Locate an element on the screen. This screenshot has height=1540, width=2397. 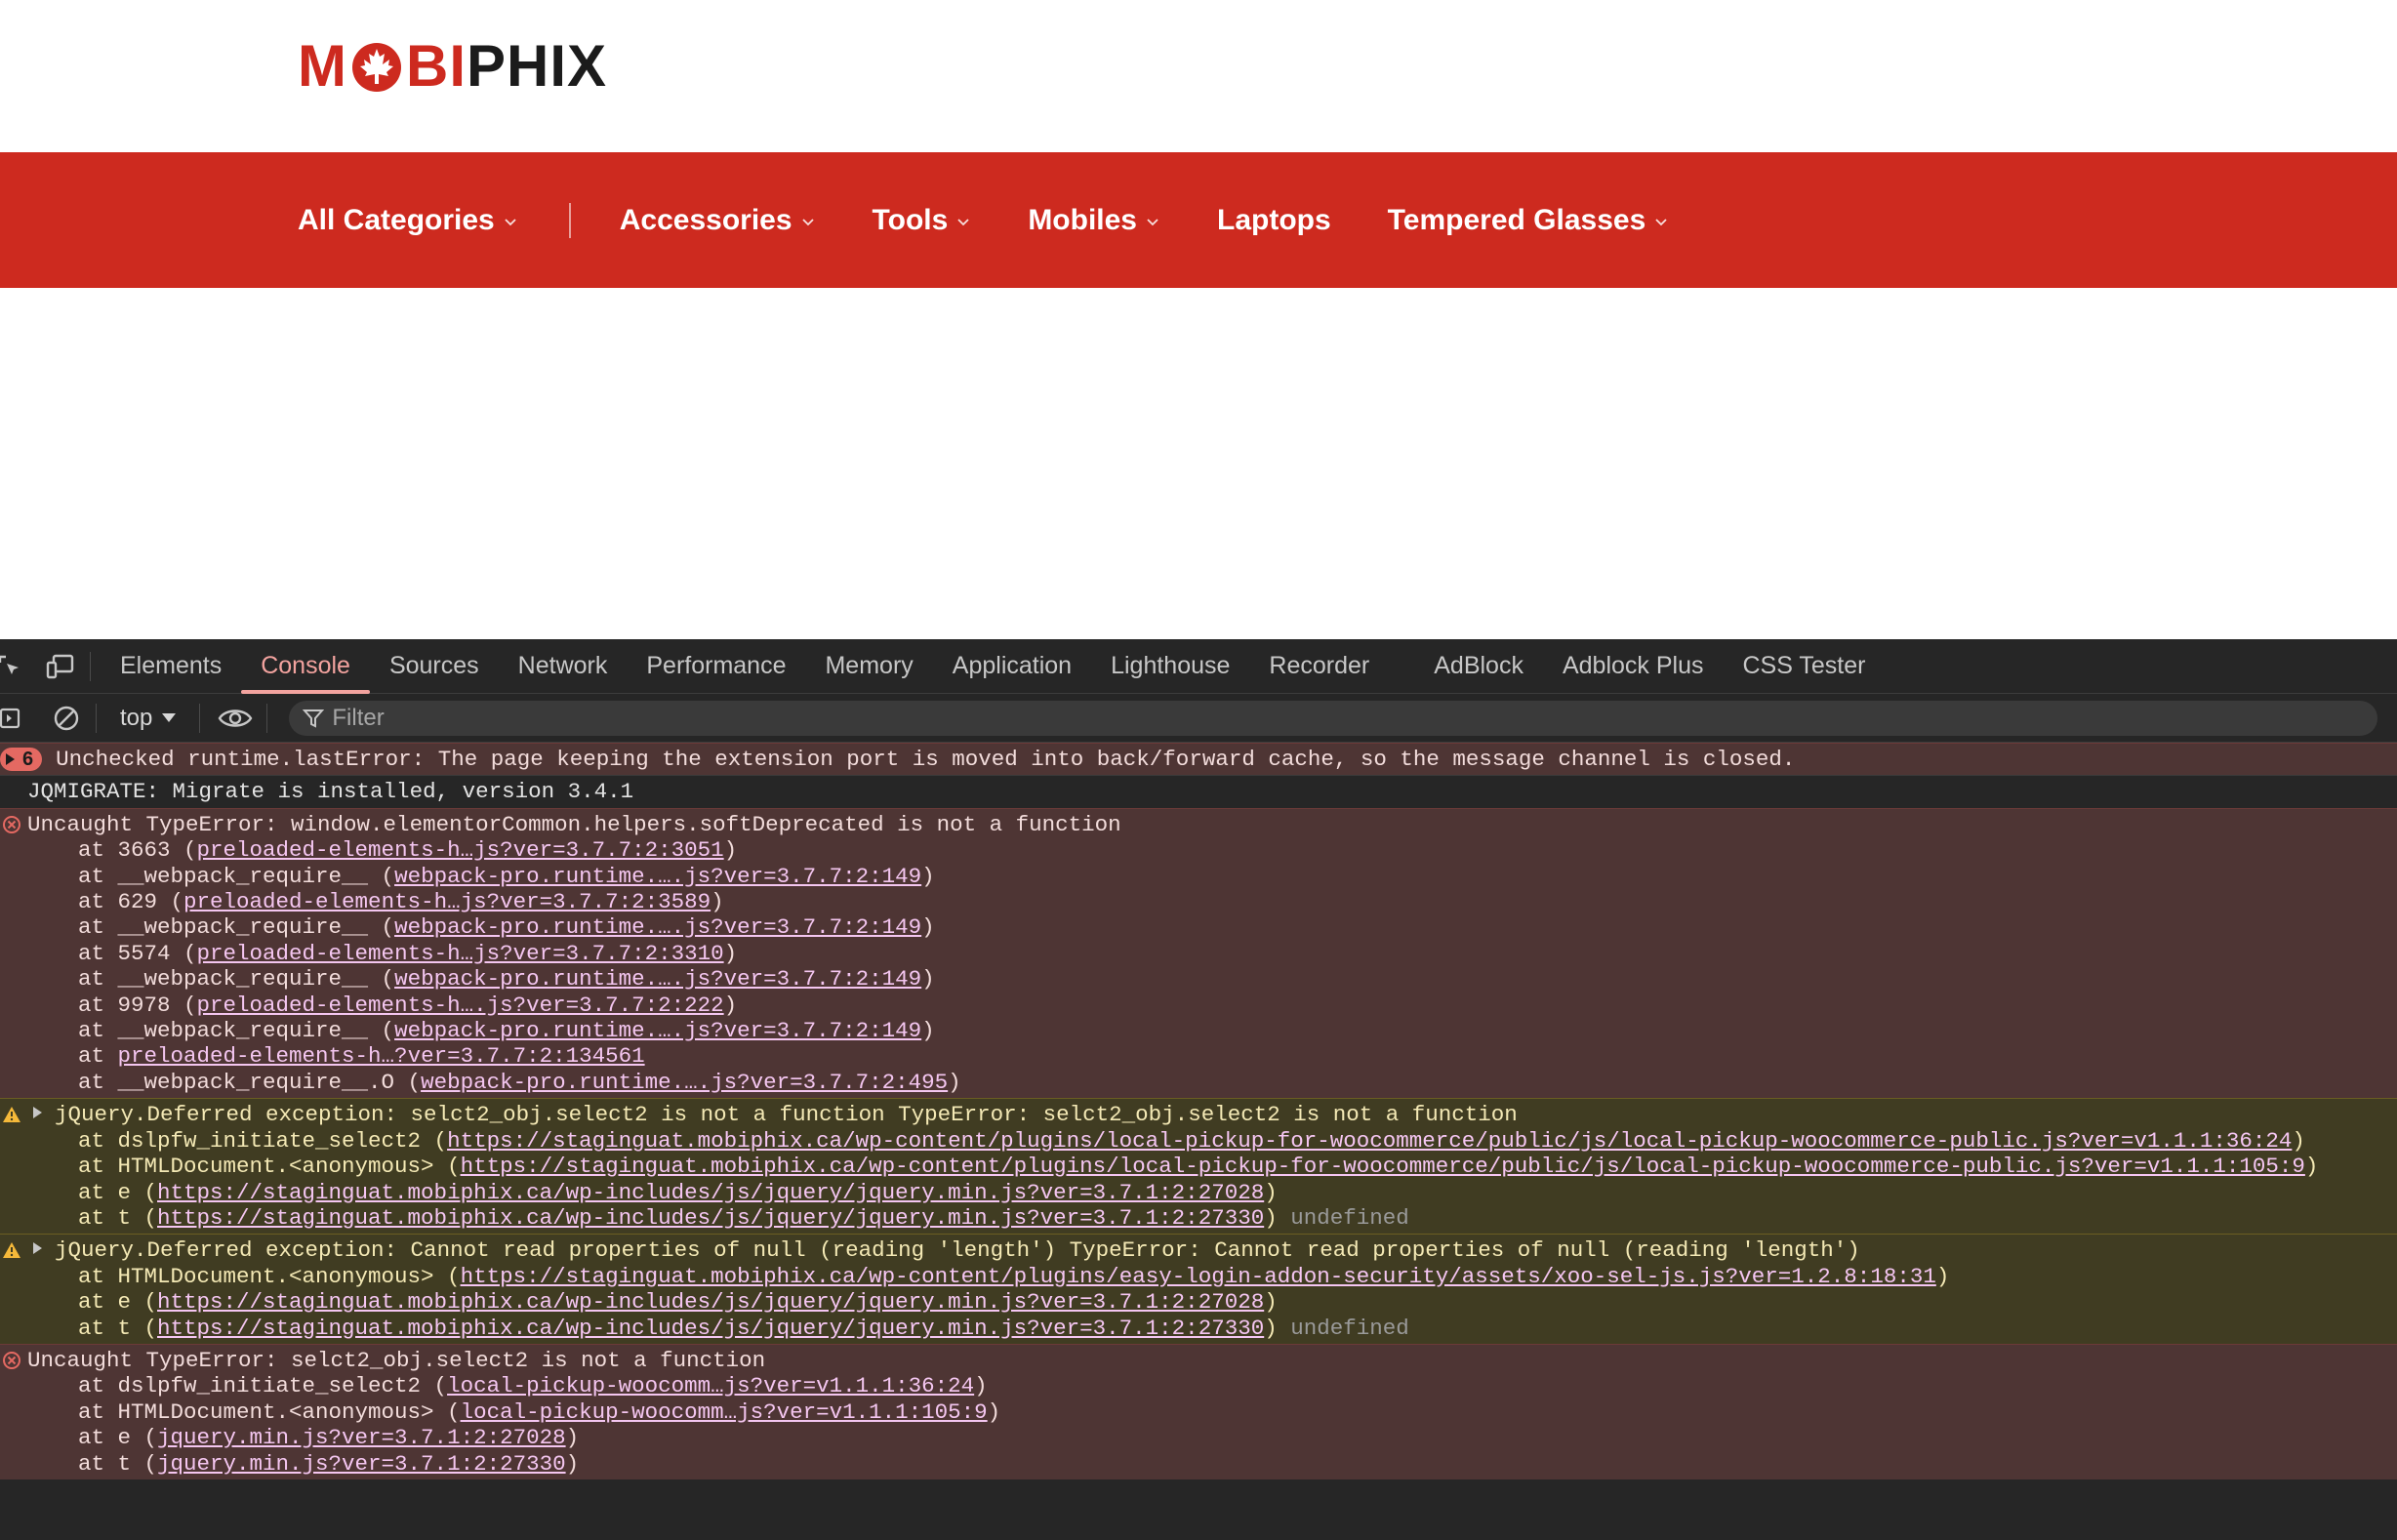
tab-recorder: Recorder is located at coordinates (1319, 666).